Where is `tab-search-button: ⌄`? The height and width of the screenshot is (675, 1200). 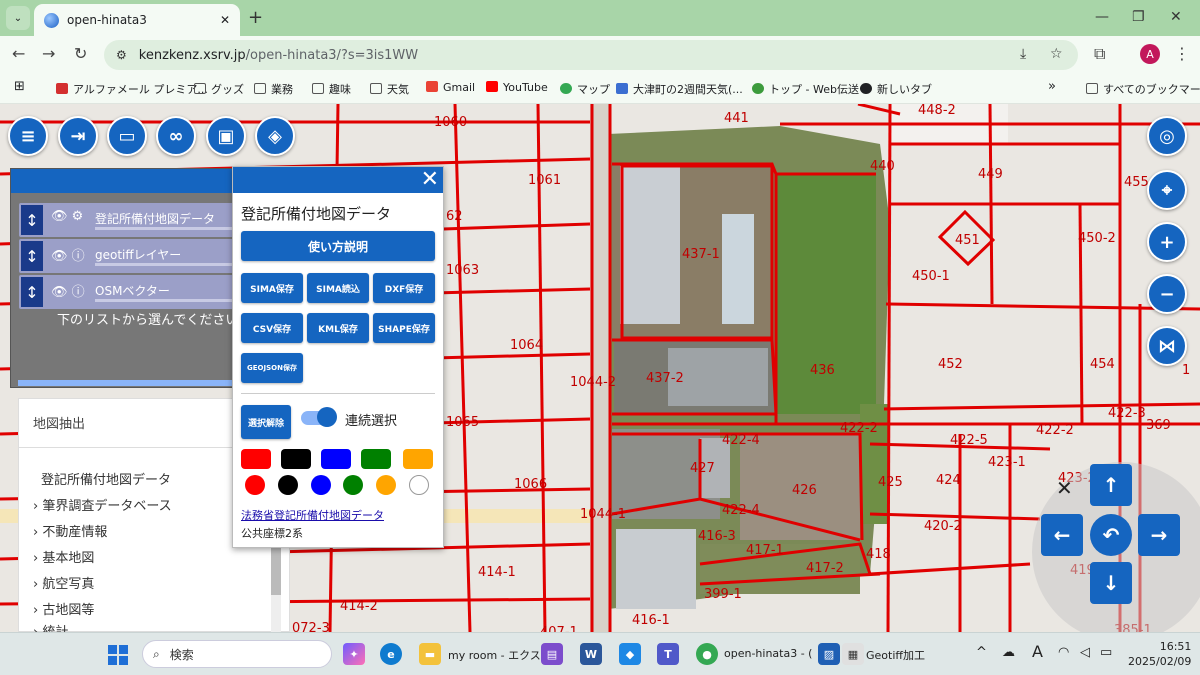 tab-search-button: ⌄ is located at coordinates (18, 18).